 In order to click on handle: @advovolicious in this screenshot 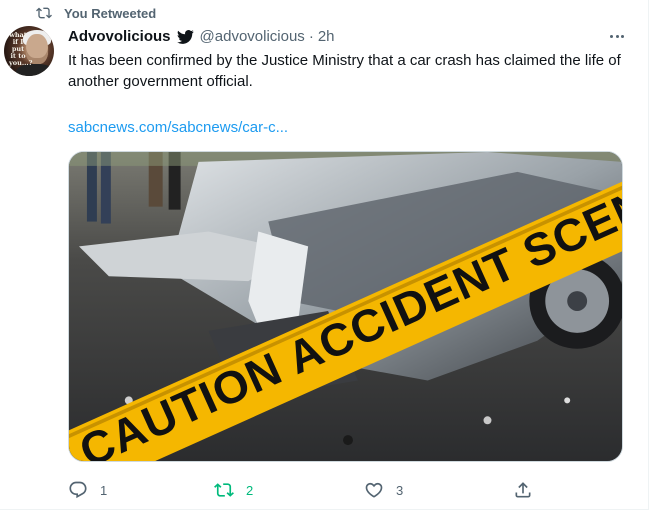, I will do `click(252, 36)`.